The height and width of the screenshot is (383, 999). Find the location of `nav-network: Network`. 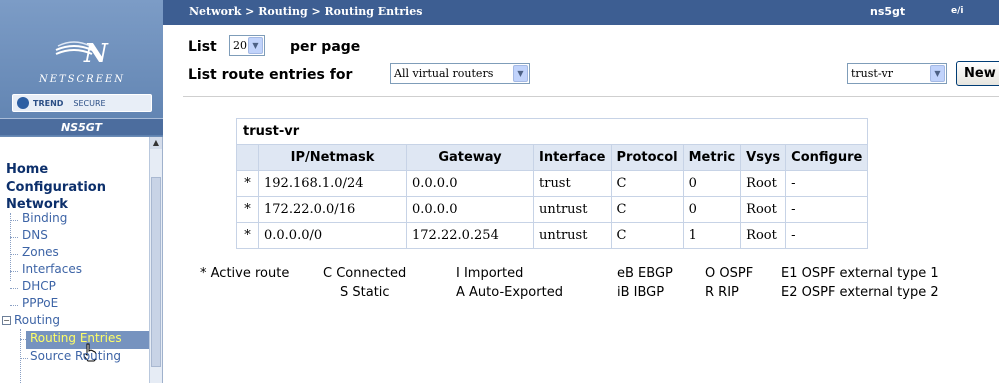

nav-network: Network is located at coordinates (37, 204).